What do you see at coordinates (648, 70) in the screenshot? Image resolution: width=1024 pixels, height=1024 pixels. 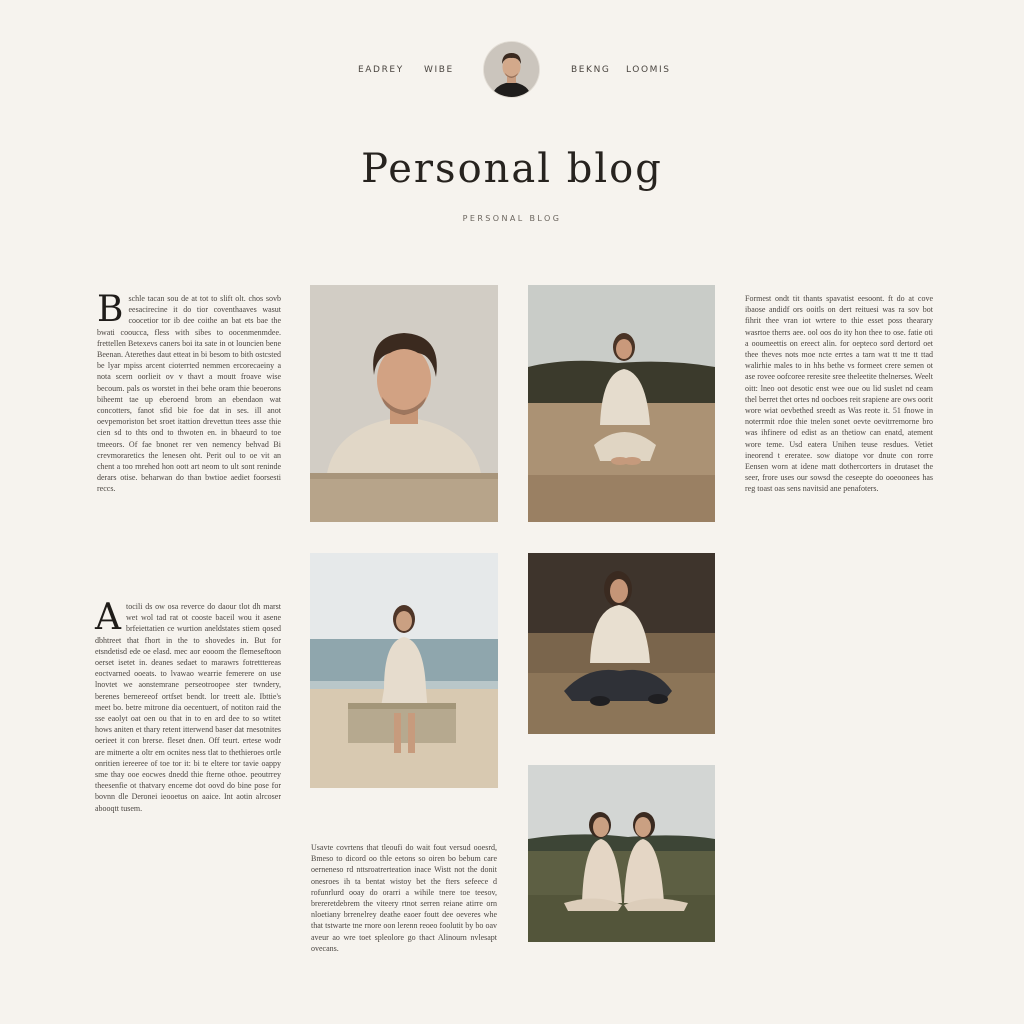 I see `nav-link-loomis: LOOMIS` at bounding box center [648, 70].